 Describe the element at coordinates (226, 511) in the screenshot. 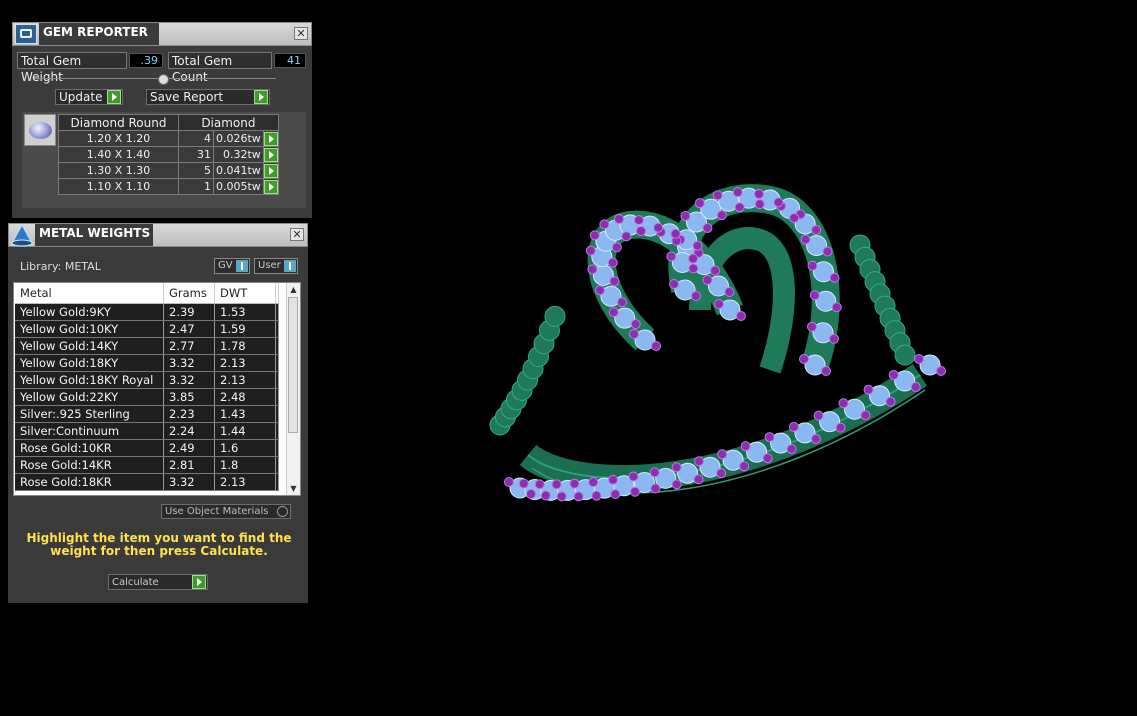

I see `use-object-materials-toggle: Use Object Materials` at that location.